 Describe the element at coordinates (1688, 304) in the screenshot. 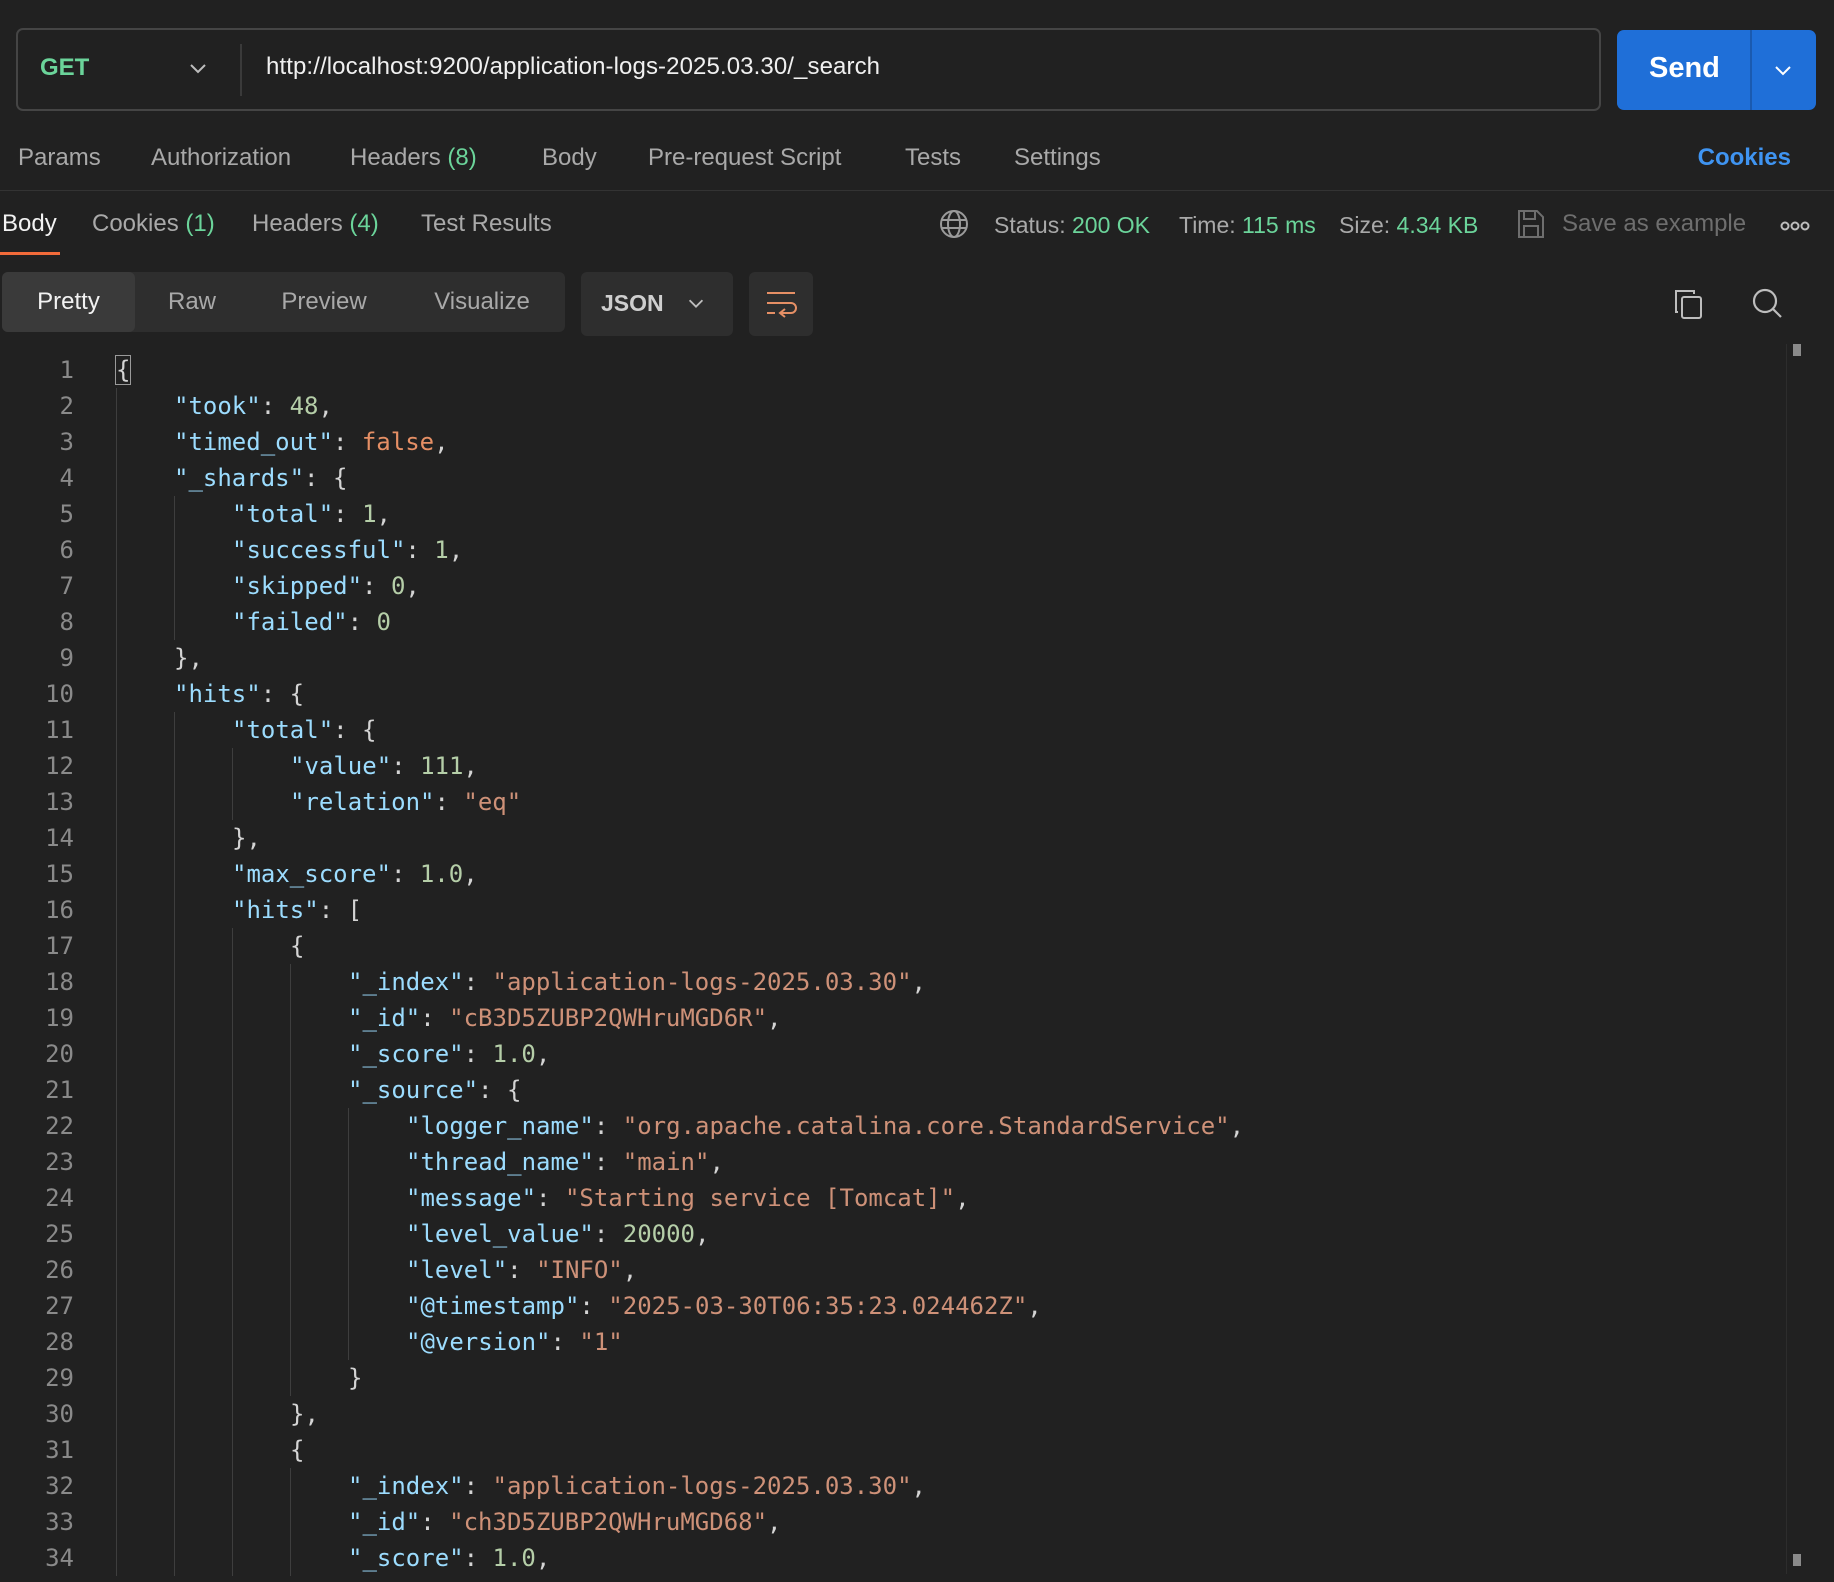

I see `copy-icon` at that location.